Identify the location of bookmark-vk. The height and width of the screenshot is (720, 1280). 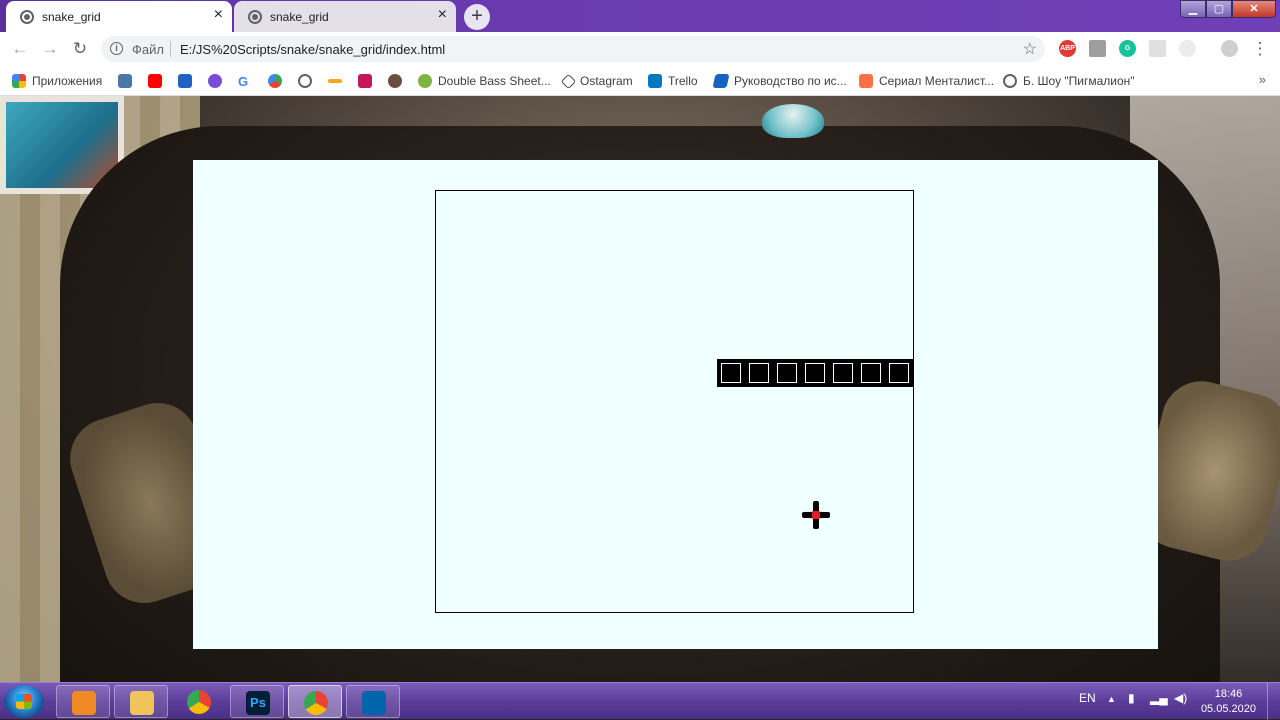
(128, 81).